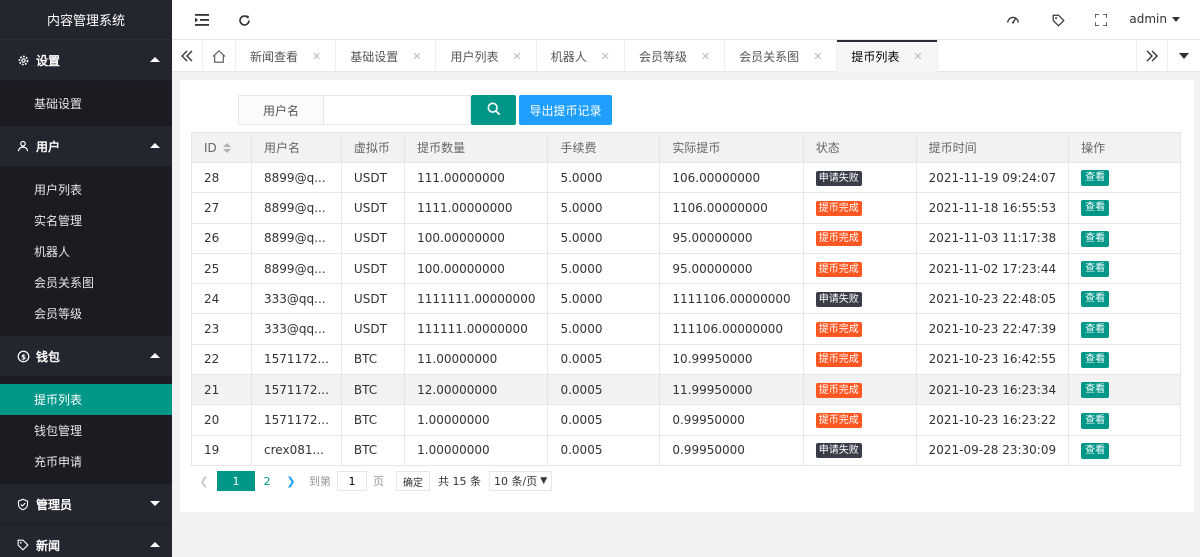  Describe the element at coordinates (838, 451) in the screenshot. I see `status-badge: 申请失败` at that location.